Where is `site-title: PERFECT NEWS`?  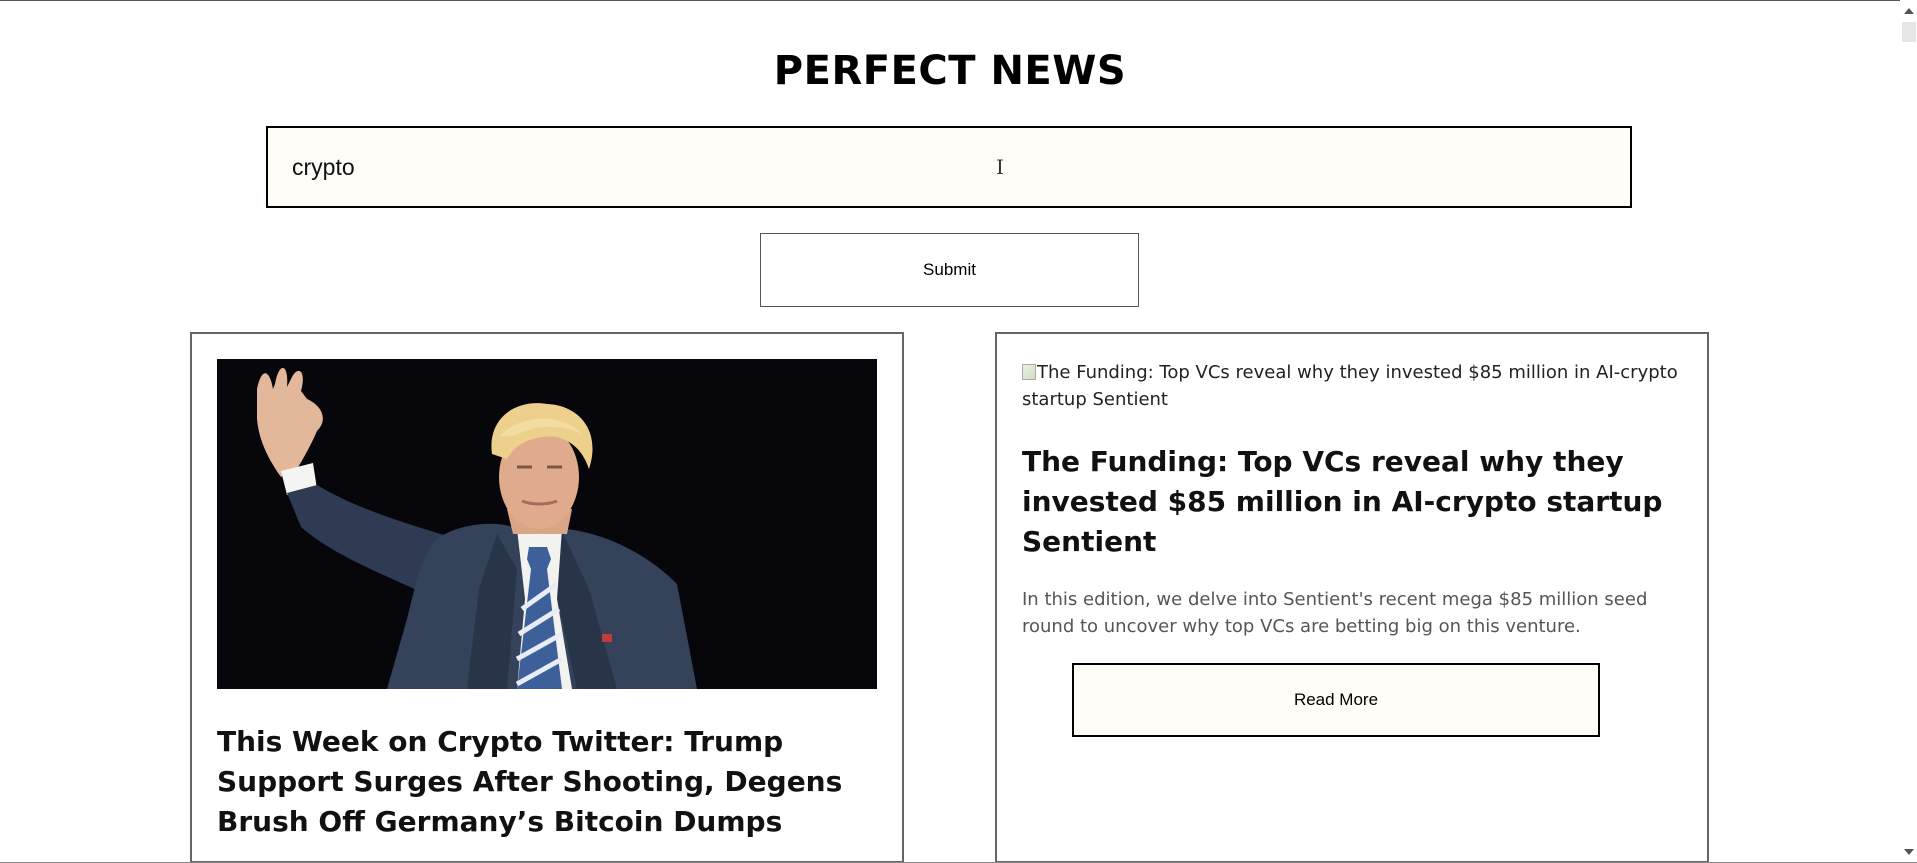
site-title: PERFECT NEWS is located at coordinates (950, 71).